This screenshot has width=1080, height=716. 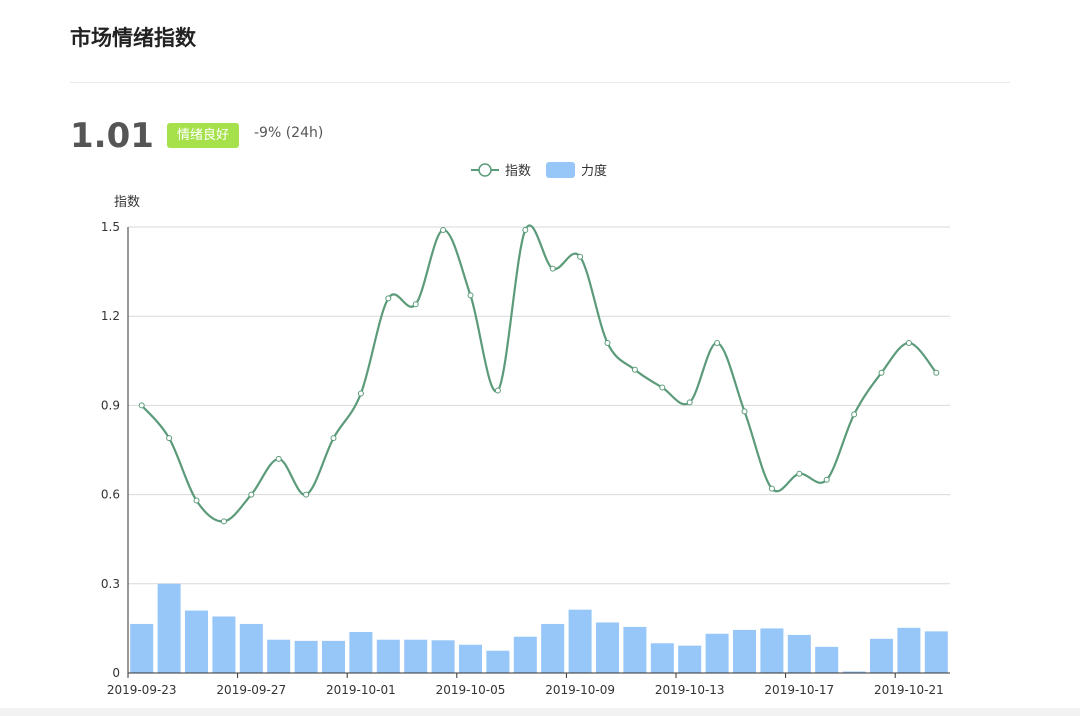 I want to click on legend-bar-swatch, so click(x=560, y=170).